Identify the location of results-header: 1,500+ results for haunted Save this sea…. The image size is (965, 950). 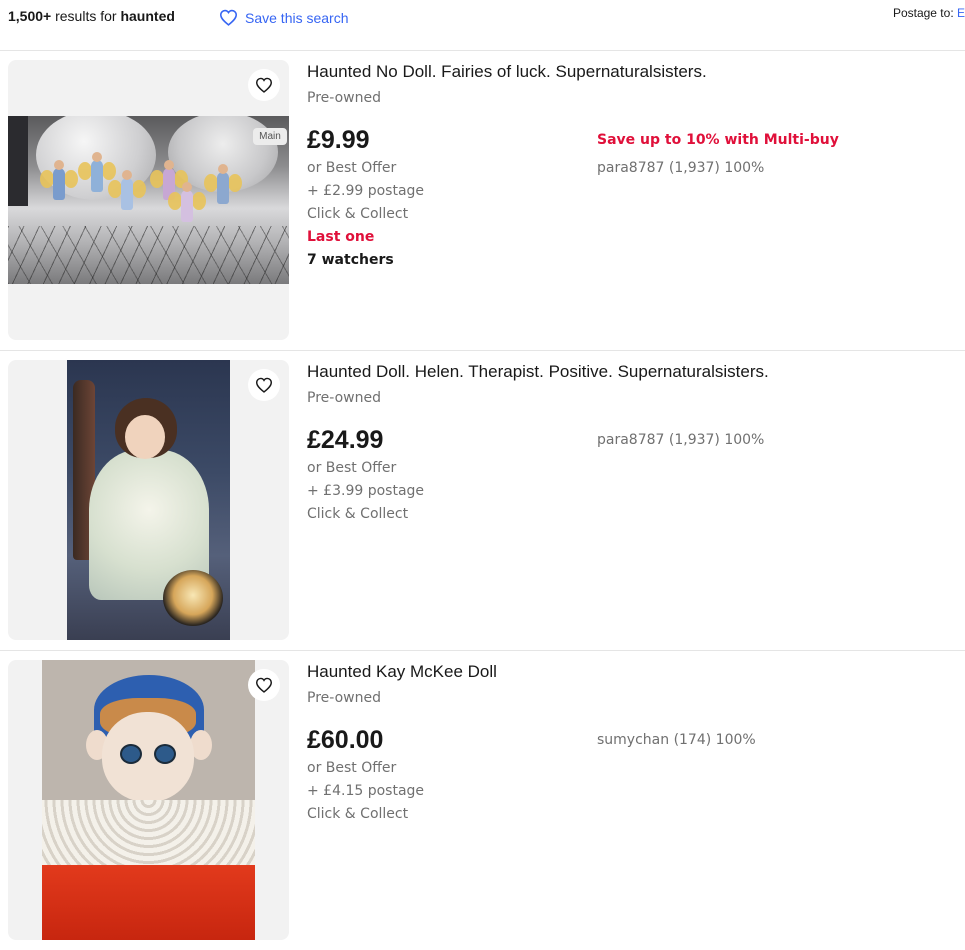
(482, 25).